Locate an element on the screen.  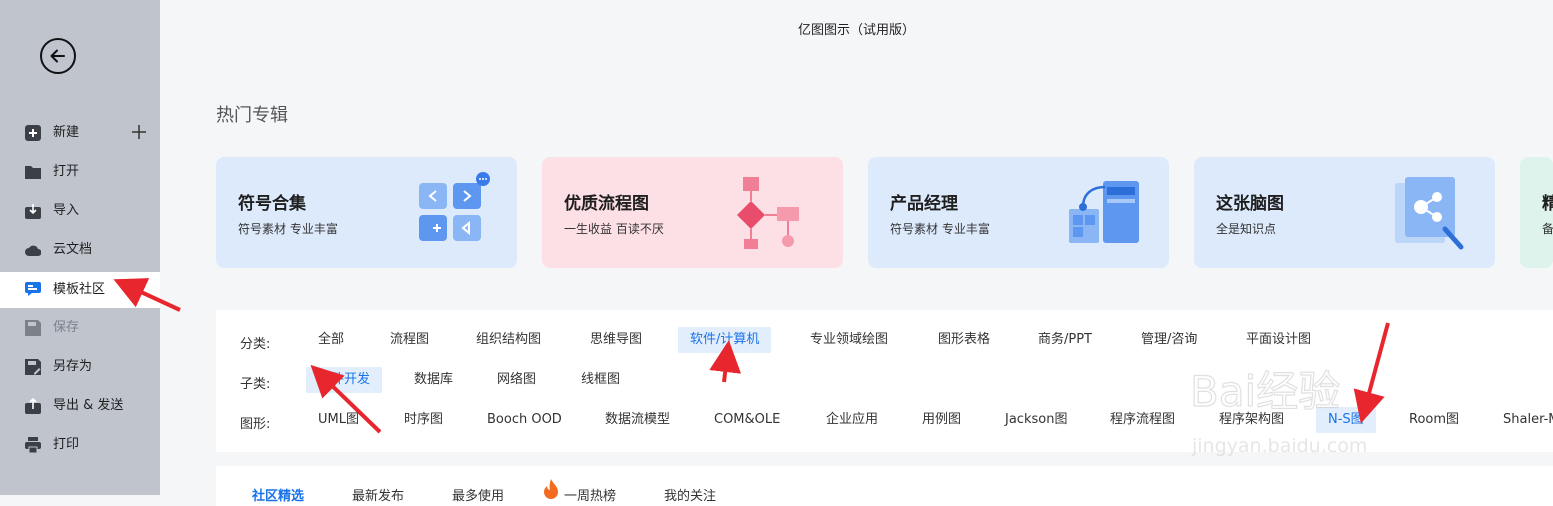
sidebar-item-save: 保存 is located at coordinates (80, 328).